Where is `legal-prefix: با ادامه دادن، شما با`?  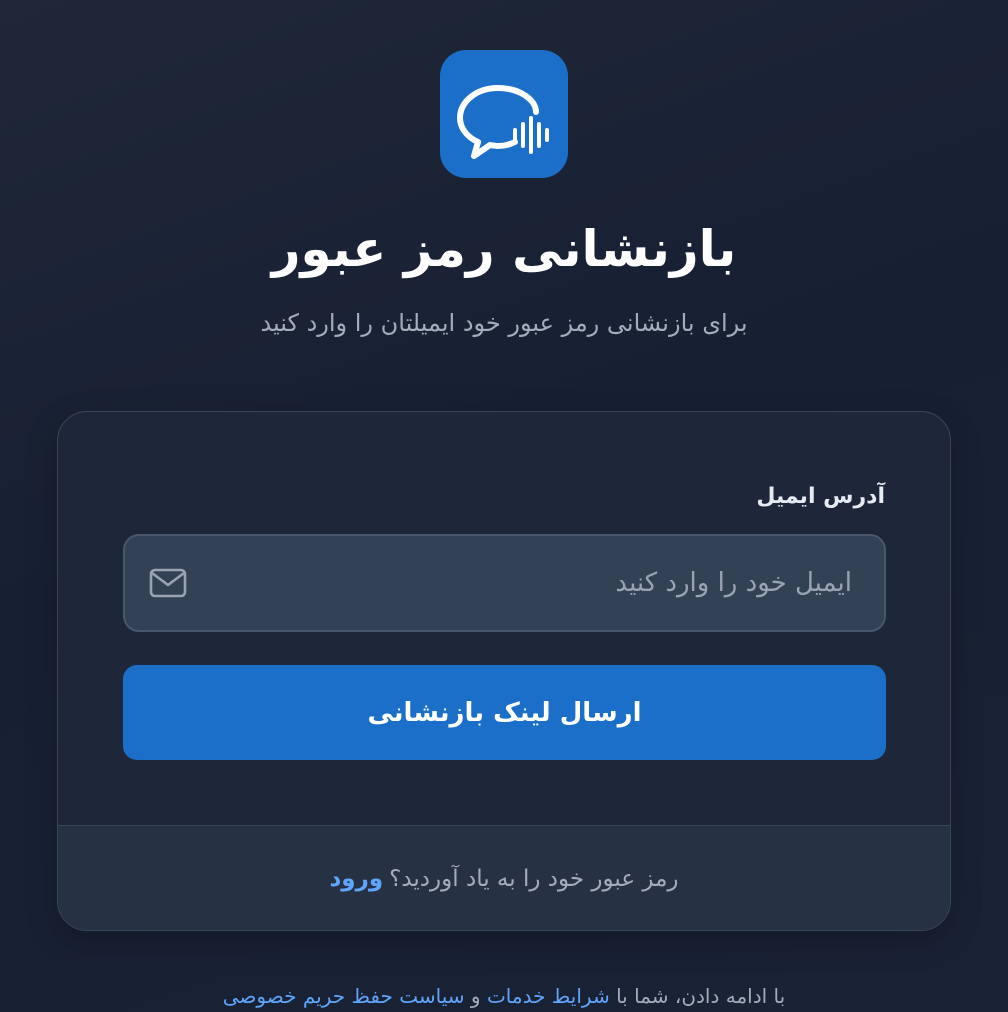 legal-prefix: با ادامه دادن، شما با is located at coordinates (701, 996).